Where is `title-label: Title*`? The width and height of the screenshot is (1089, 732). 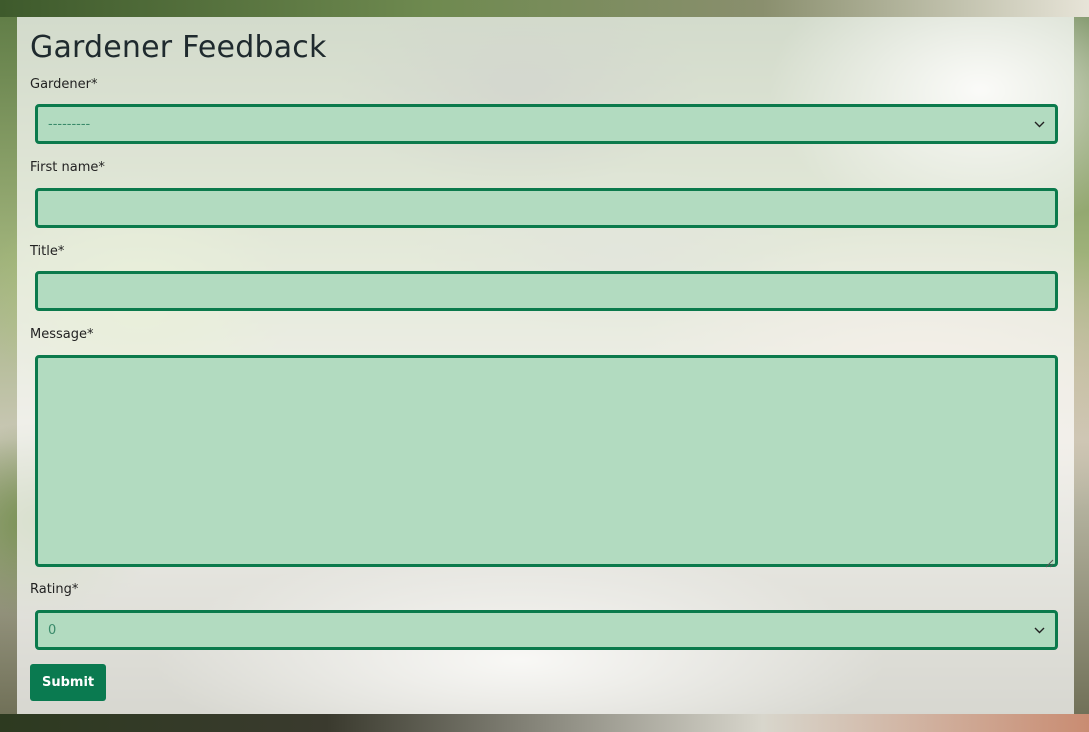 title-label: Title* is located at coordinates (47, 251).